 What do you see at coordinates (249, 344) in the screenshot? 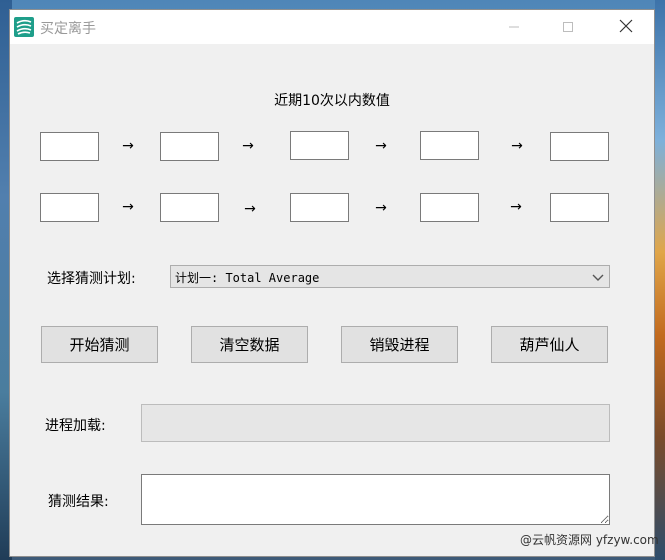
I see `clear-data-button: 清空数据` at bounding box center [249, 344].